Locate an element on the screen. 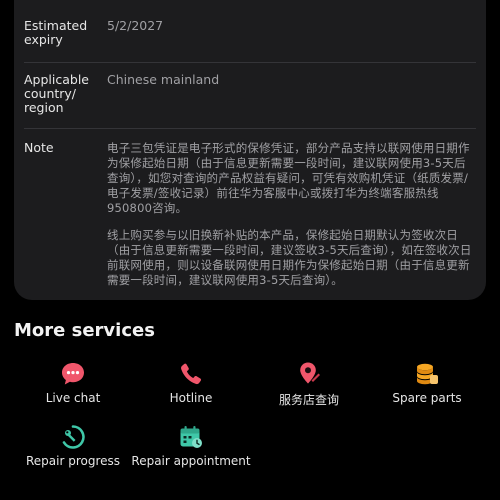 This screenshot has height=500, width=500. service-label: Spare parts is located at coordinates (427, 398).